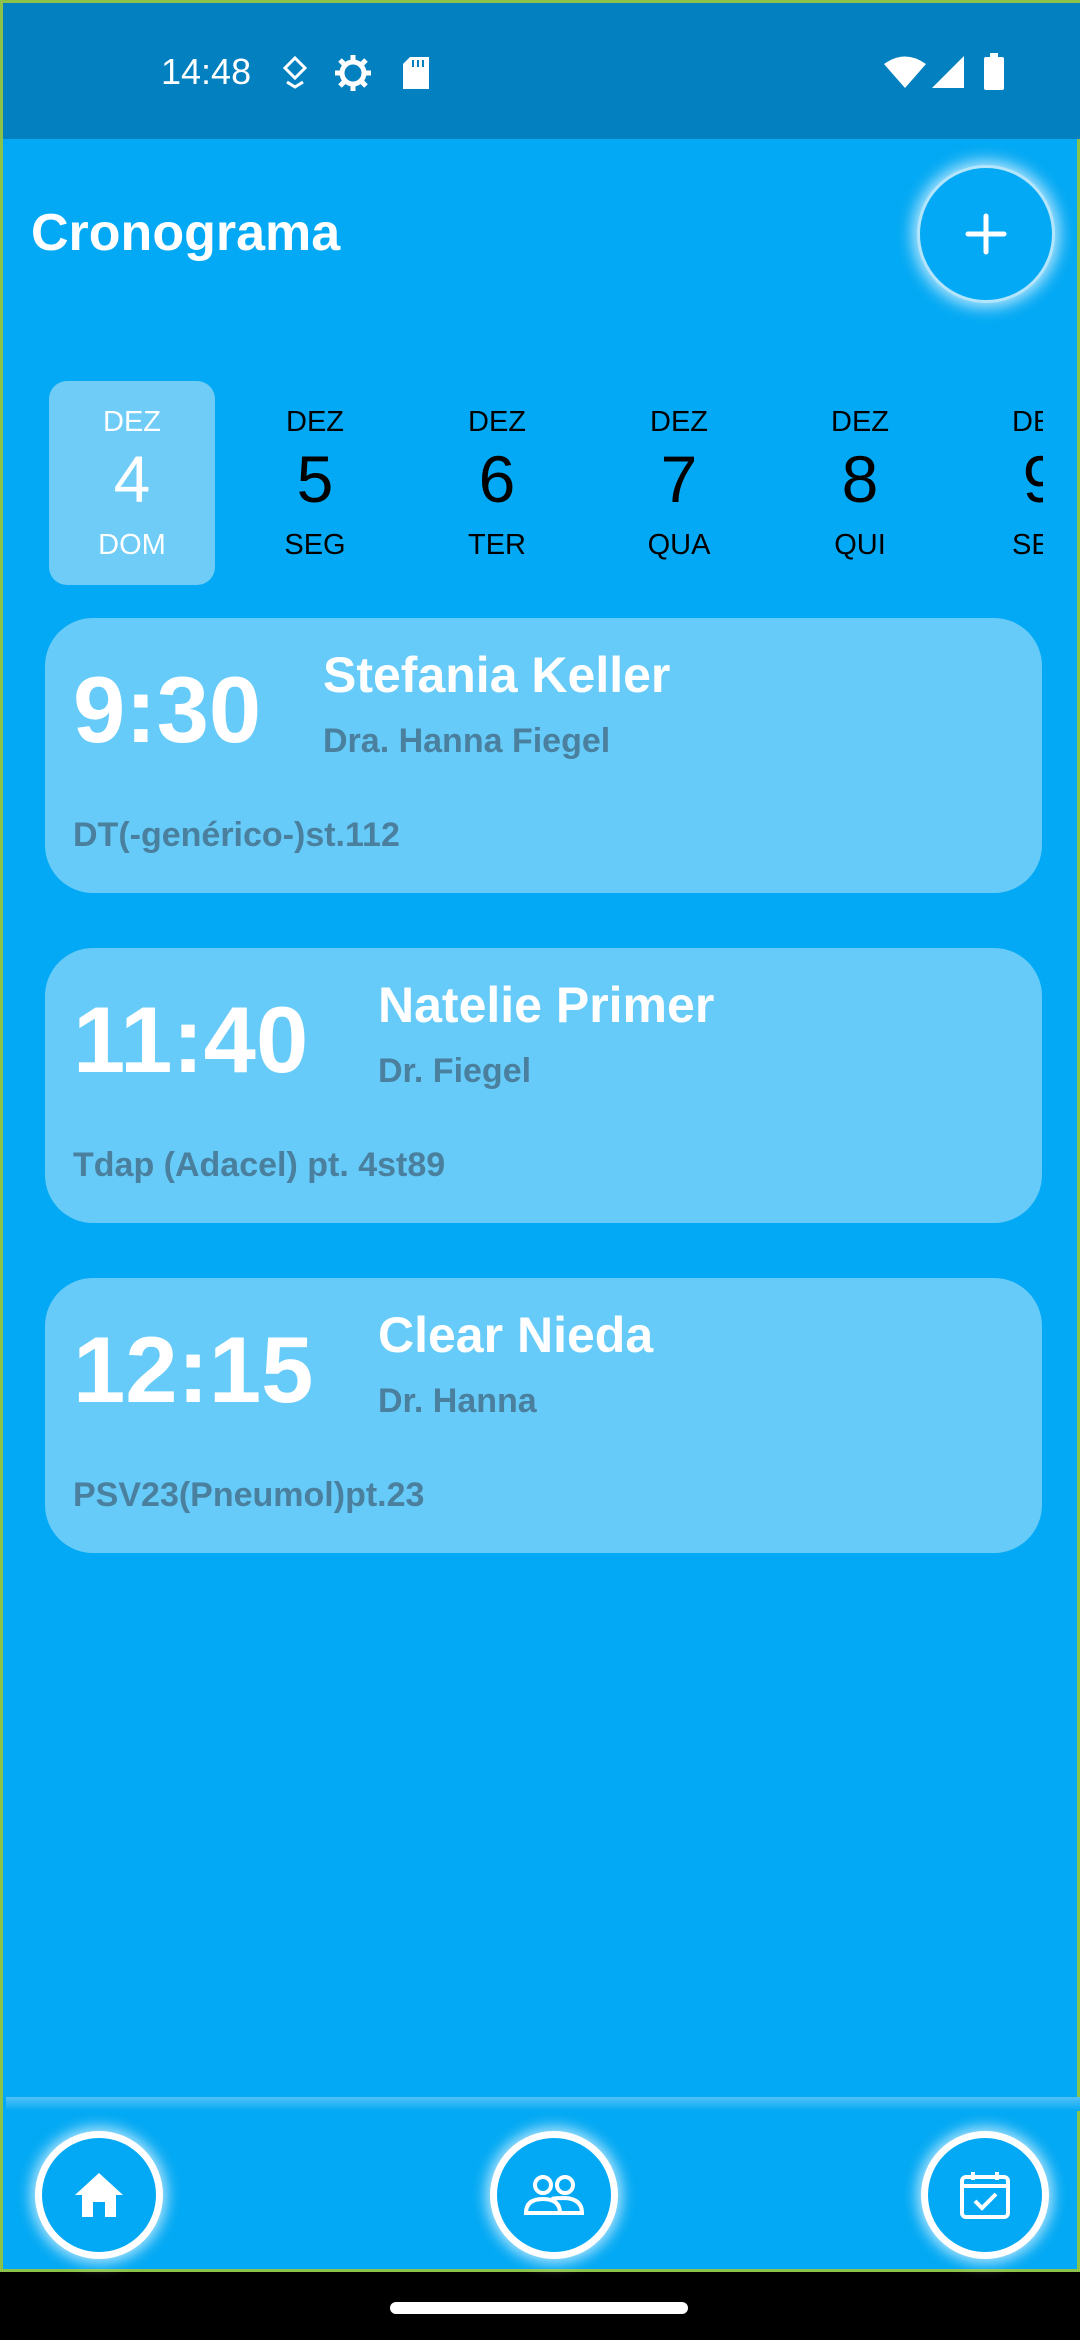  I want to click on day-weekday: QUA, so click(679, 545).